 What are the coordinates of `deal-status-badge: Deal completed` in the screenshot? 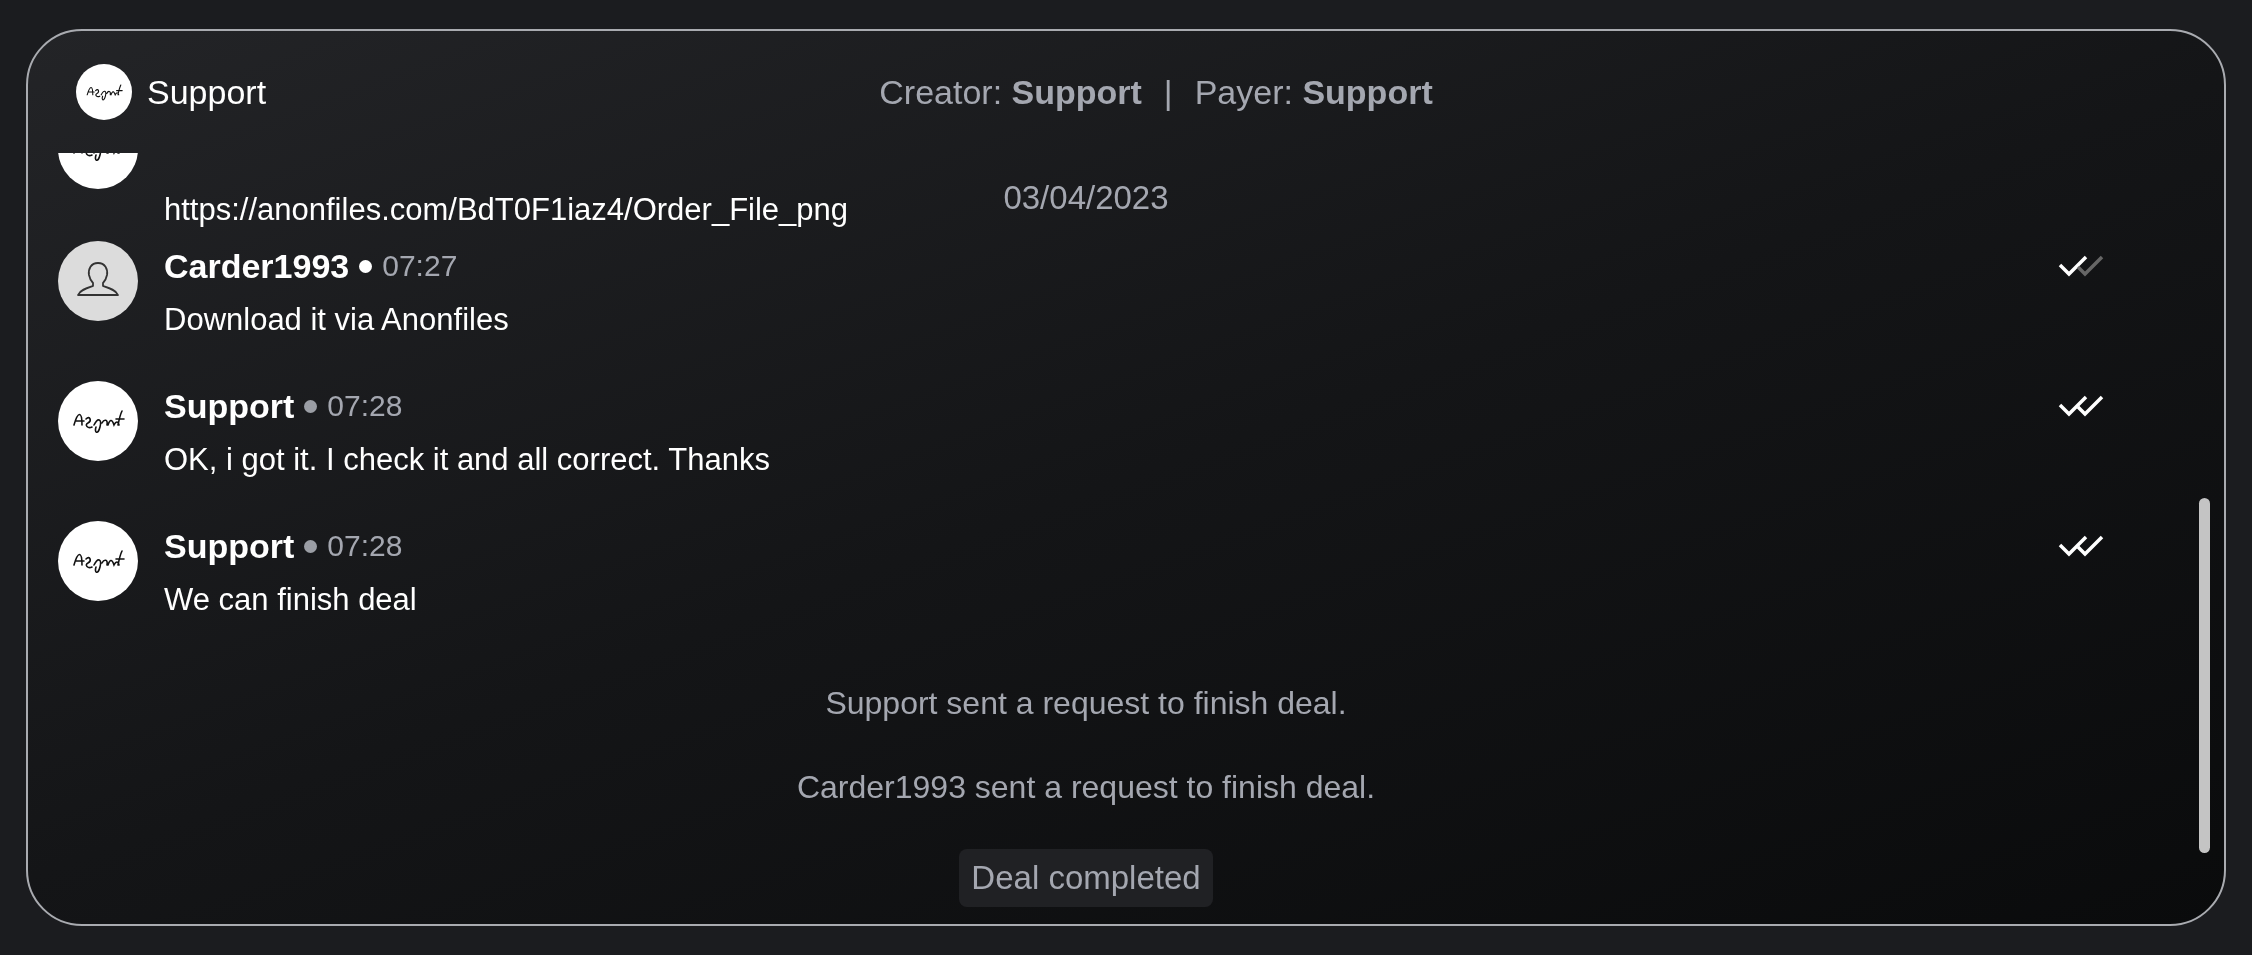 It's located at (1086, 878).